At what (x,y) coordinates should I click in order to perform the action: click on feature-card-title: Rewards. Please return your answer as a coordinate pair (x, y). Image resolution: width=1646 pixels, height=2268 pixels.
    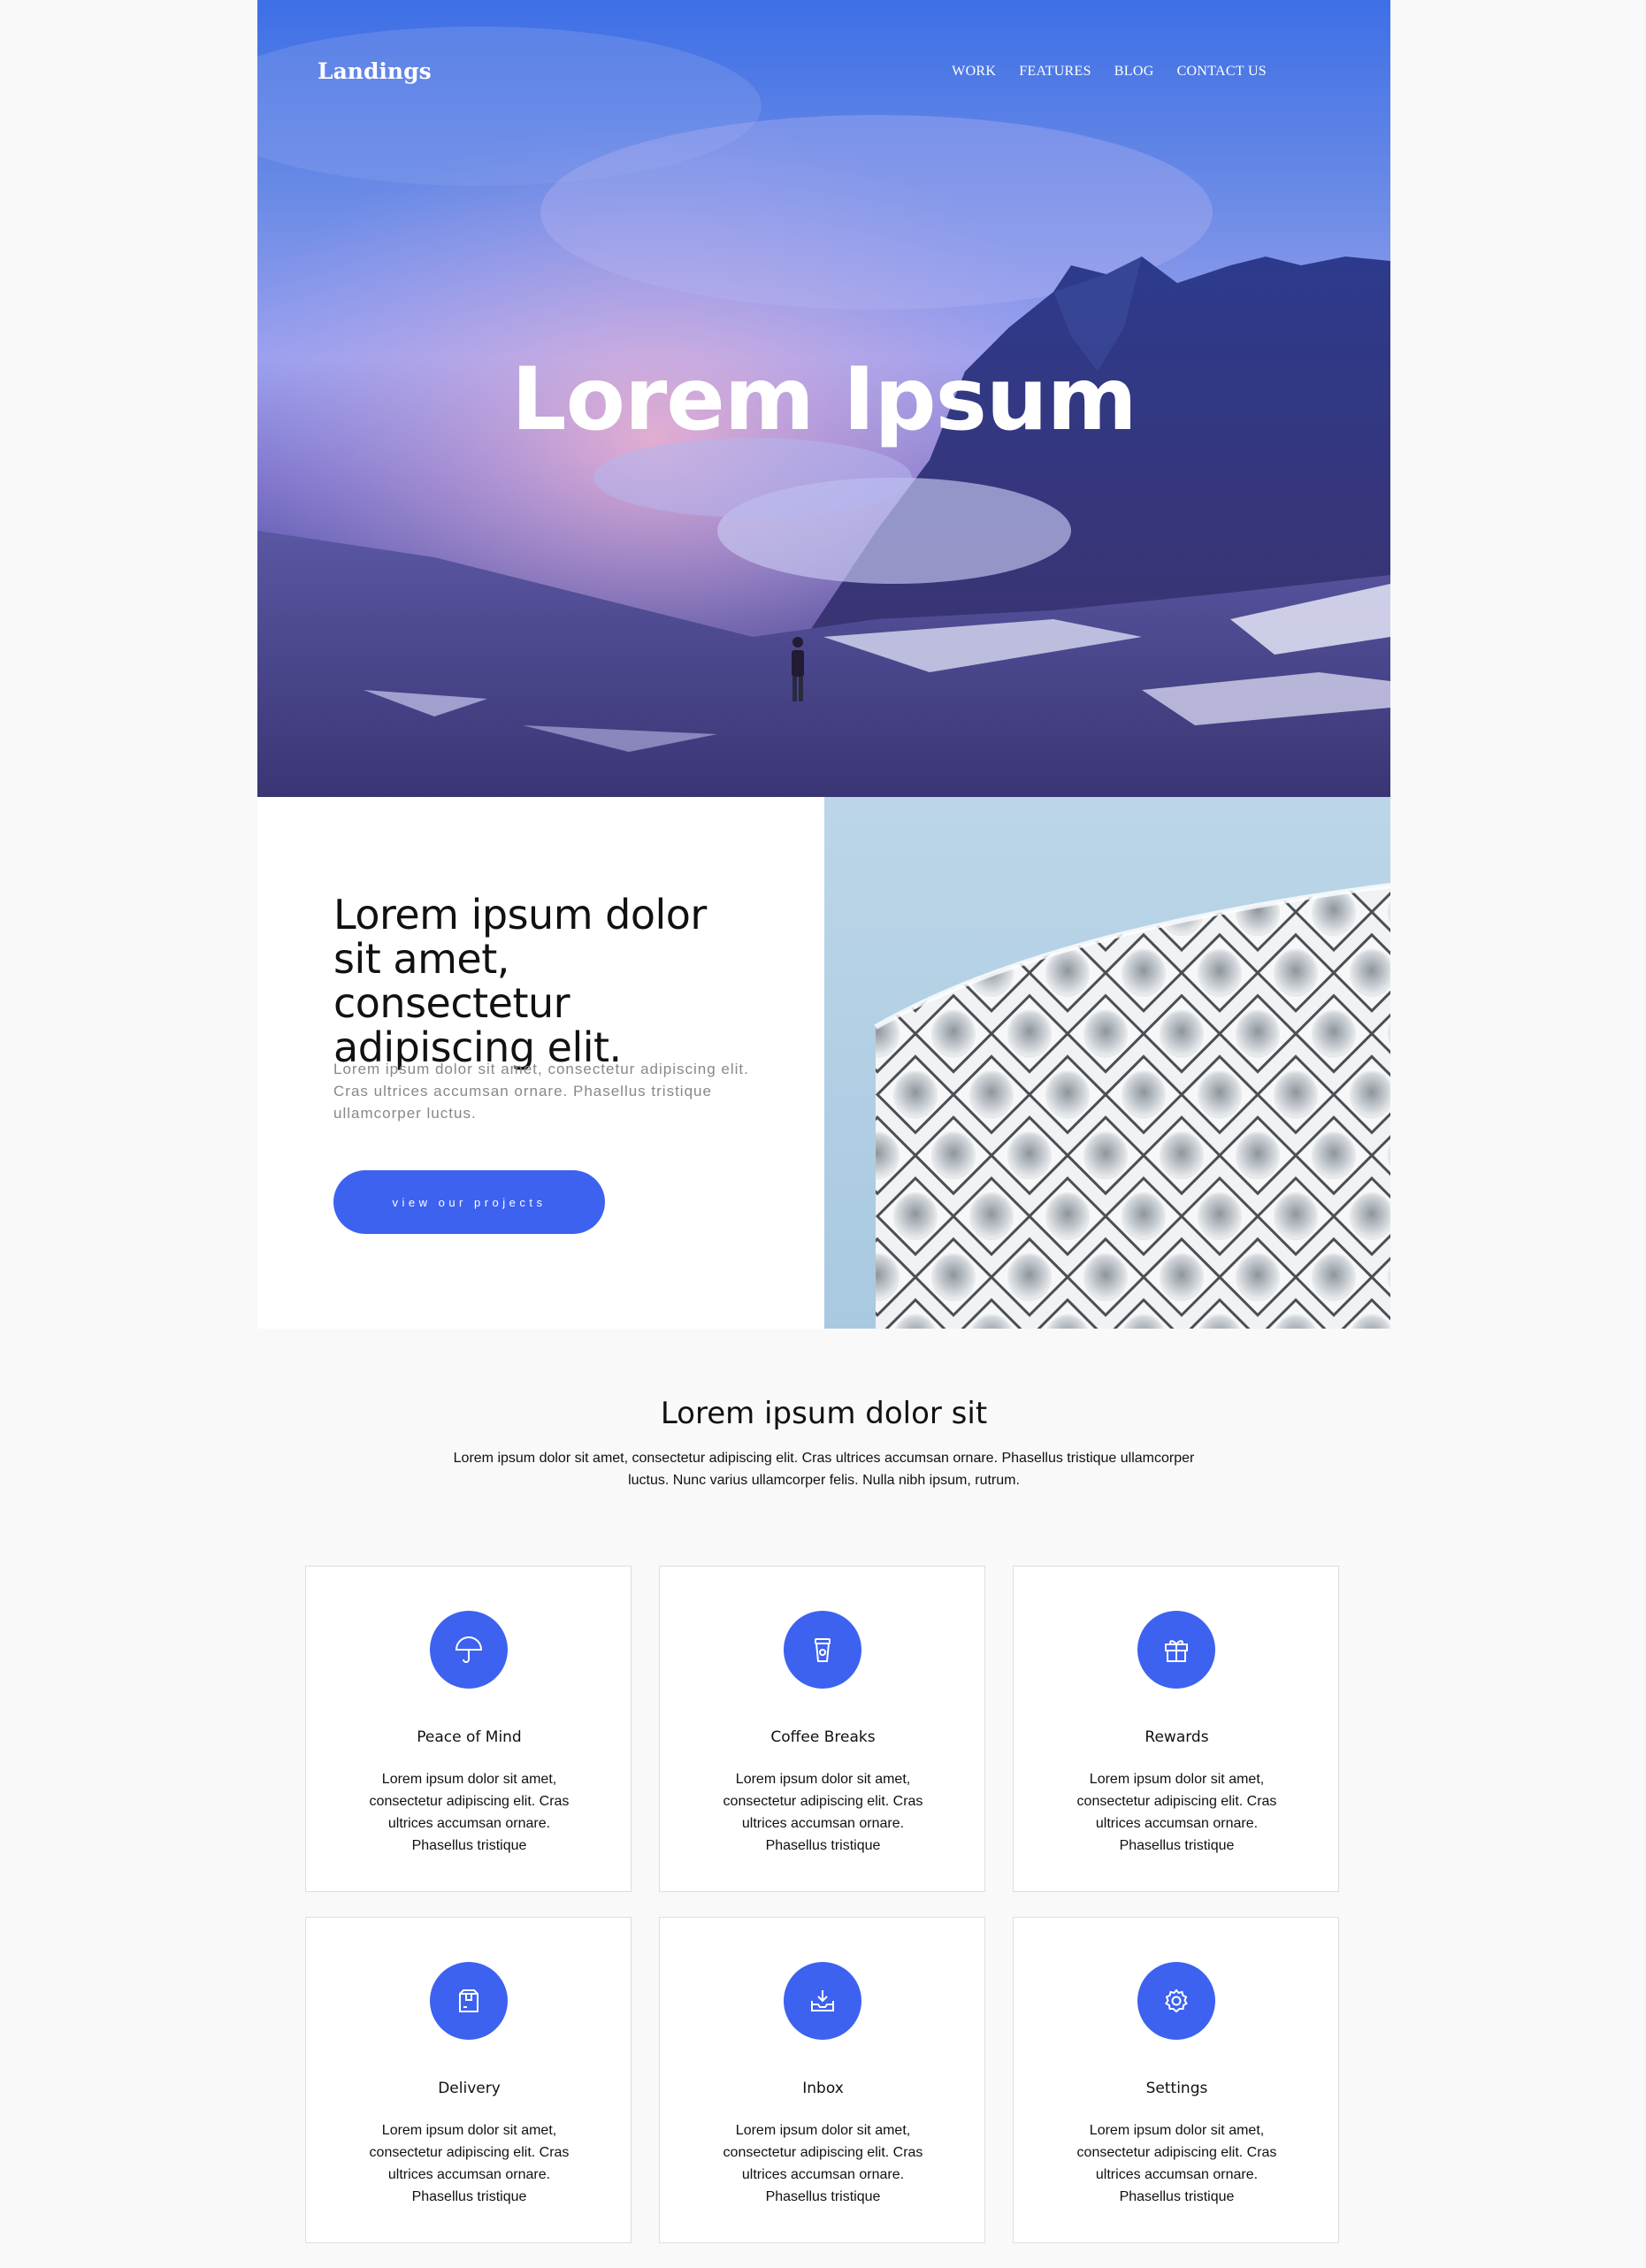
    Looking at the image, I should click on (1177, 1737).